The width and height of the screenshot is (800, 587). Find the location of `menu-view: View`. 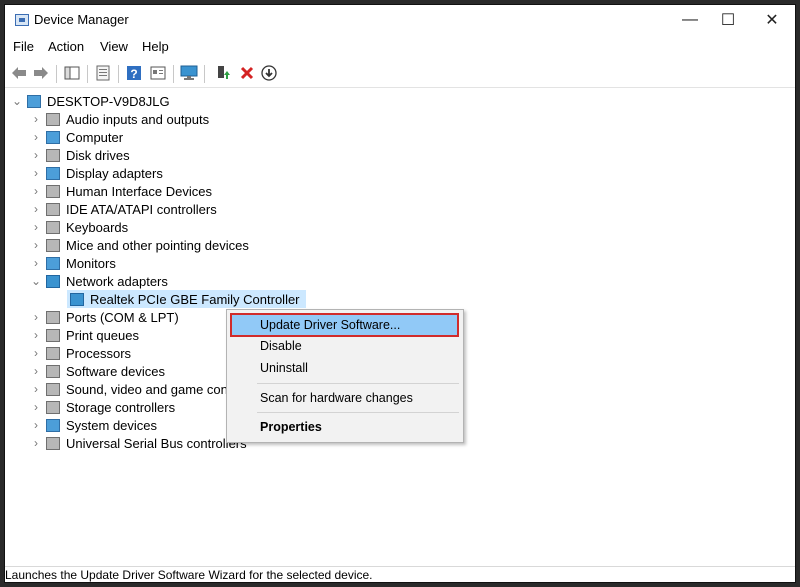

menu-view: View is located at coordinates (114, 46).